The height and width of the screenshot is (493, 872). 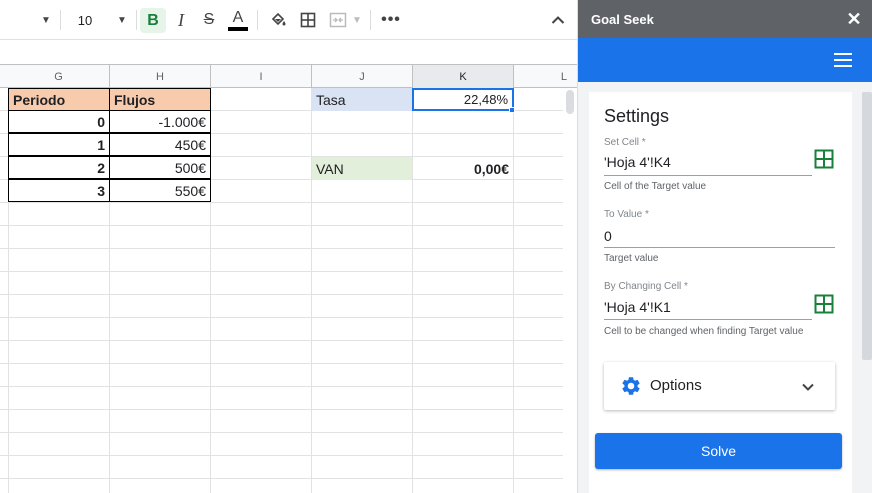 I want to click on cell-h5: 550€, so click(x=160, y=190).